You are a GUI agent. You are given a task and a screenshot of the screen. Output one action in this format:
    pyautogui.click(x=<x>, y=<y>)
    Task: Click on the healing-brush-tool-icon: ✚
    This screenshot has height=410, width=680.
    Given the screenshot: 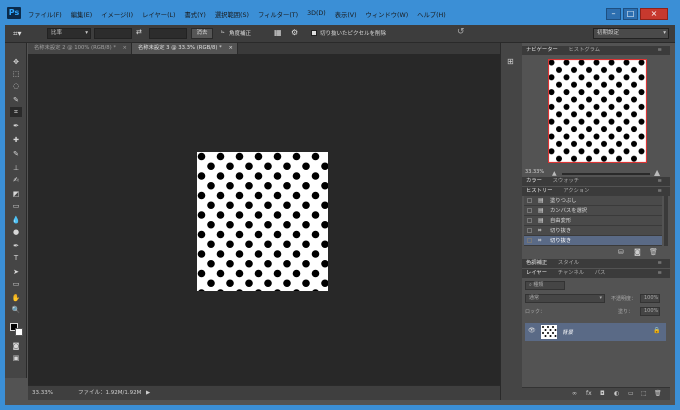 What is the action you would take?
    pyautogui.click(x=16, y=140)
    